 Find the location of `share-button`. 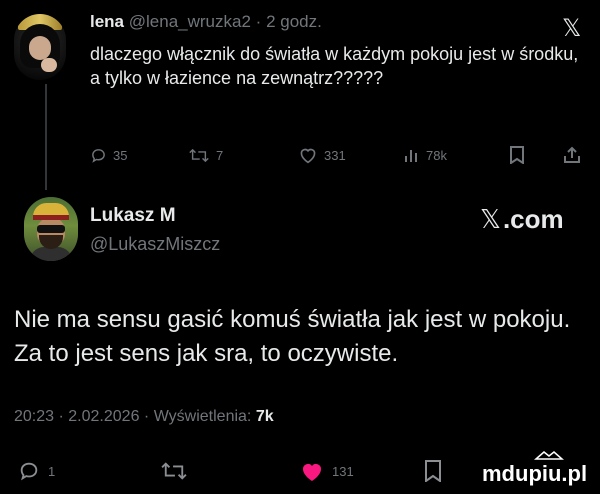

share-button is located at coordinates (575, 155).